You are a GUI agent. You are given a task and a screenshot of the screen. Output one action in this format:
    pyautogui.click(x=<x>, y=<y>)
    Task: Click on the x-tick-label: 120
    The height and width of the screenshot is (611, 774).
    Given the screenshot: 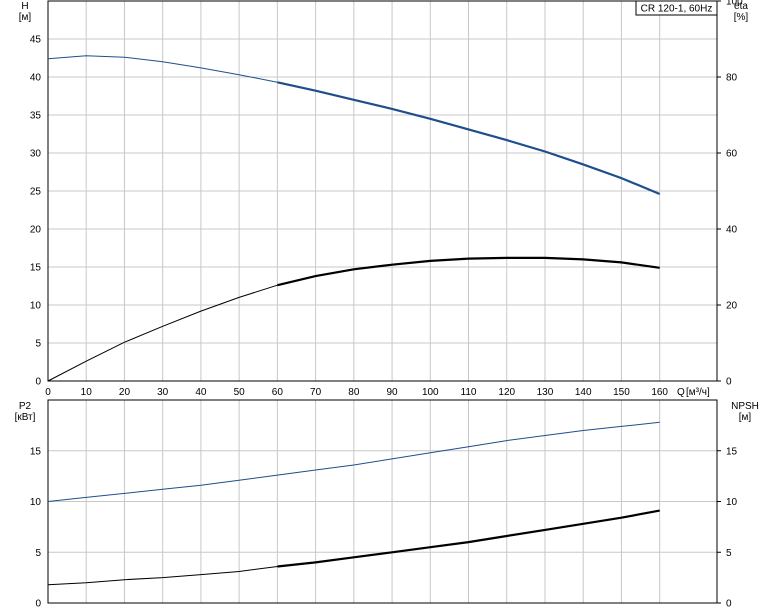 What is the action you would take?
    pyautogui.click(x=506, y=392)
    